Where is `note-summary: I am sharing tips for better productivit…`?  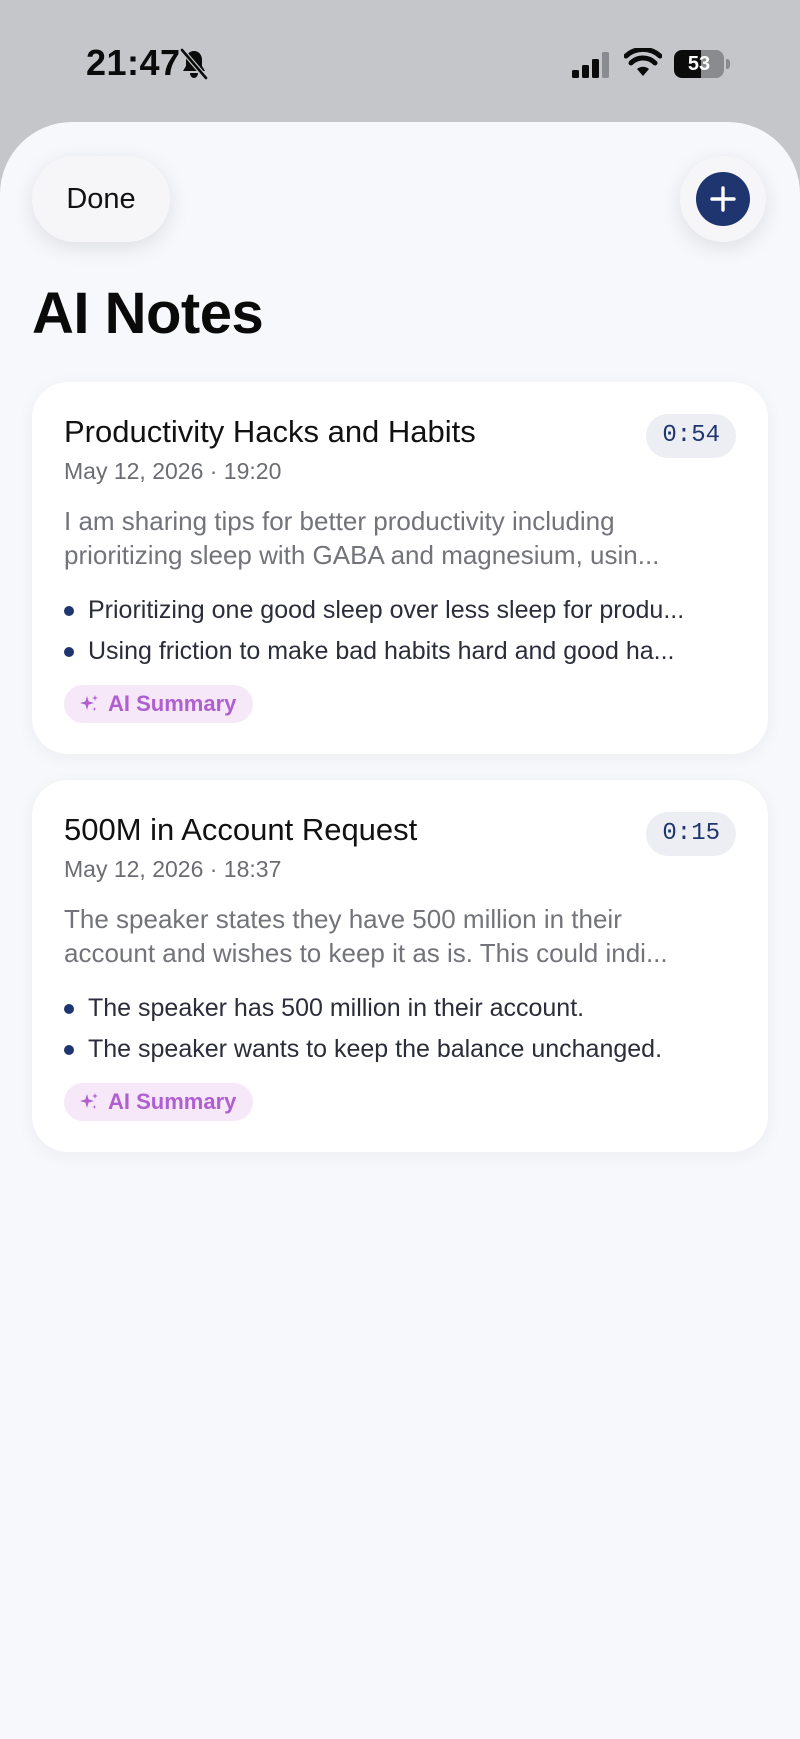 note-summary: I am sharing tips for better productivit… is located at coordinates (402, 538).